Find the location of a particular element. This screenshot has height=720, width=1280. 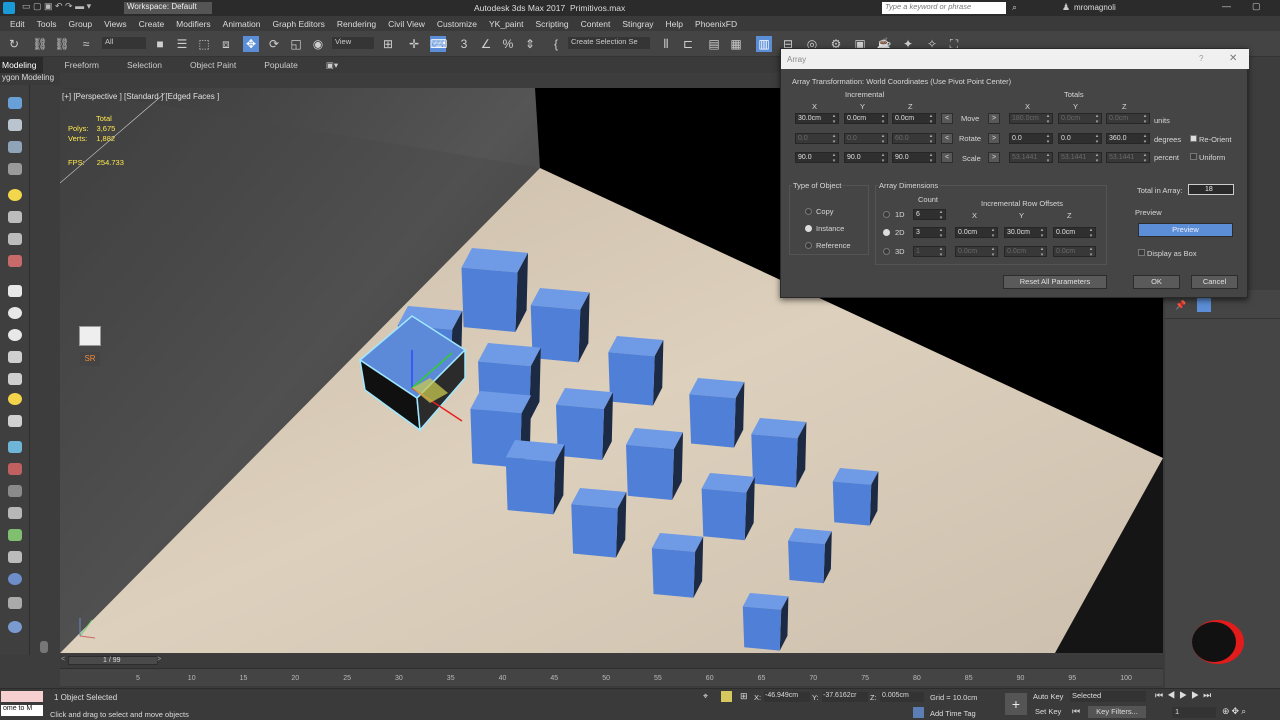

rect-selection-icon: ⬚ is located at coordinates (204, 44).